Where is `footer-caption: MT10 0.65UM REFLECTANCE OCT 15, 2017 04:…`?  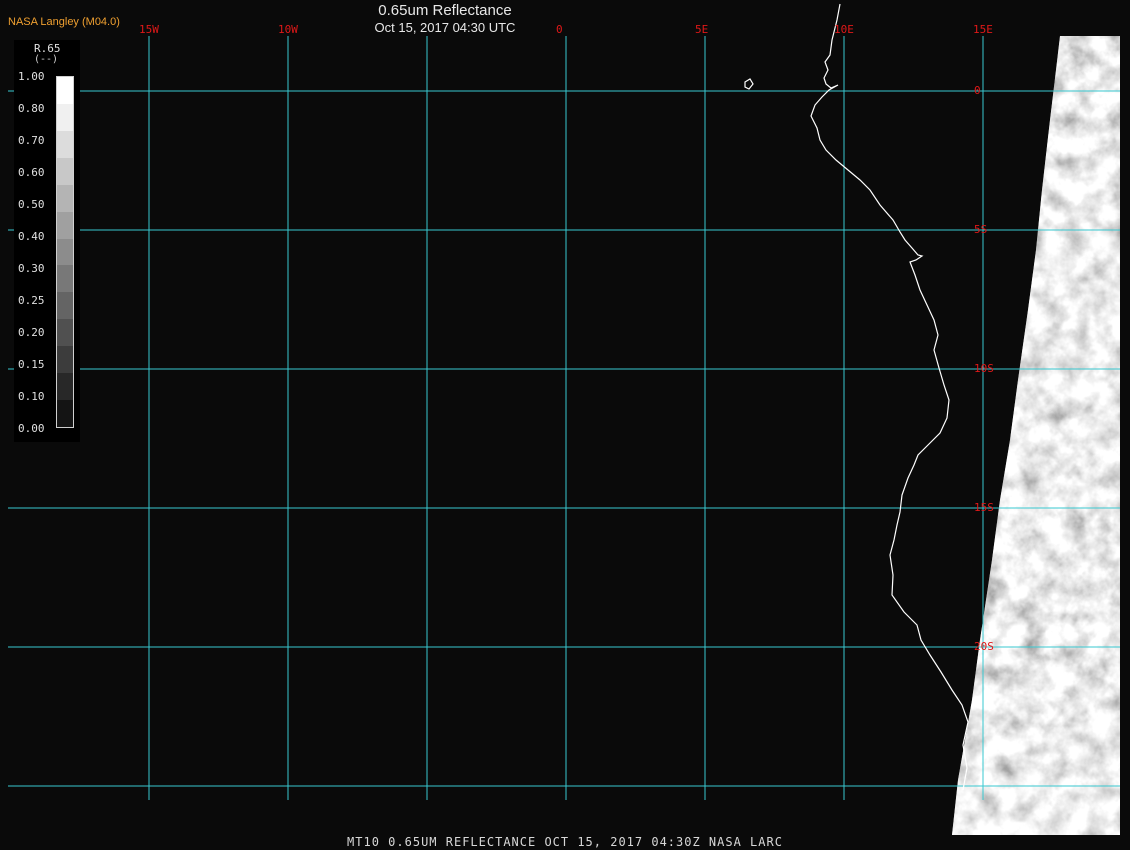 footer-caption: MT10 0.65UM REFLECTANCE OCT 15, 2017 04:… is located at coordinates (565, 842).